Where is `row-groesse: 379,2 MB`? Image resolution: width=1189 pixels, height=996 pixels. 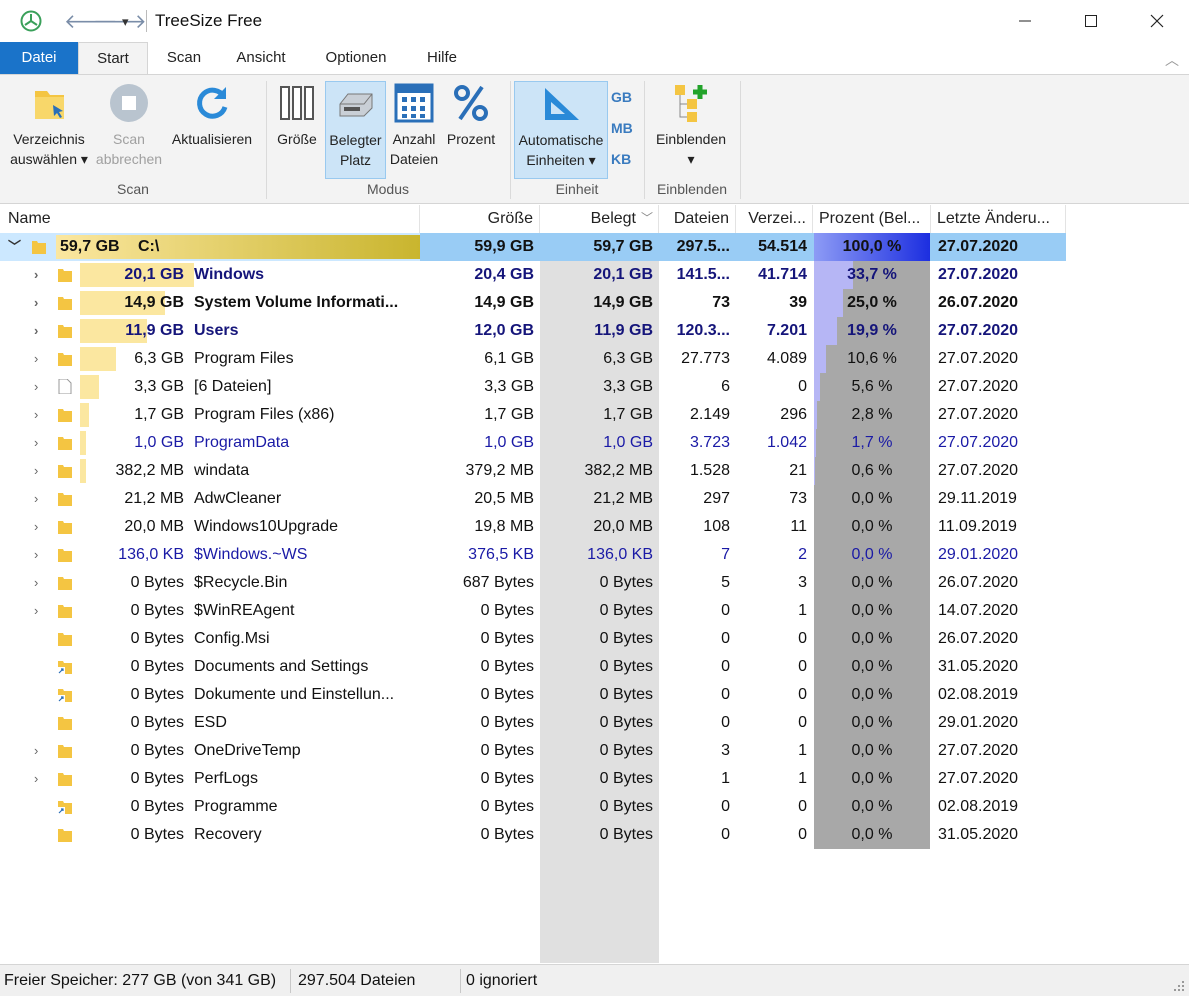 row-groesse: 379,2 MB is located at coordinates (499, 470).